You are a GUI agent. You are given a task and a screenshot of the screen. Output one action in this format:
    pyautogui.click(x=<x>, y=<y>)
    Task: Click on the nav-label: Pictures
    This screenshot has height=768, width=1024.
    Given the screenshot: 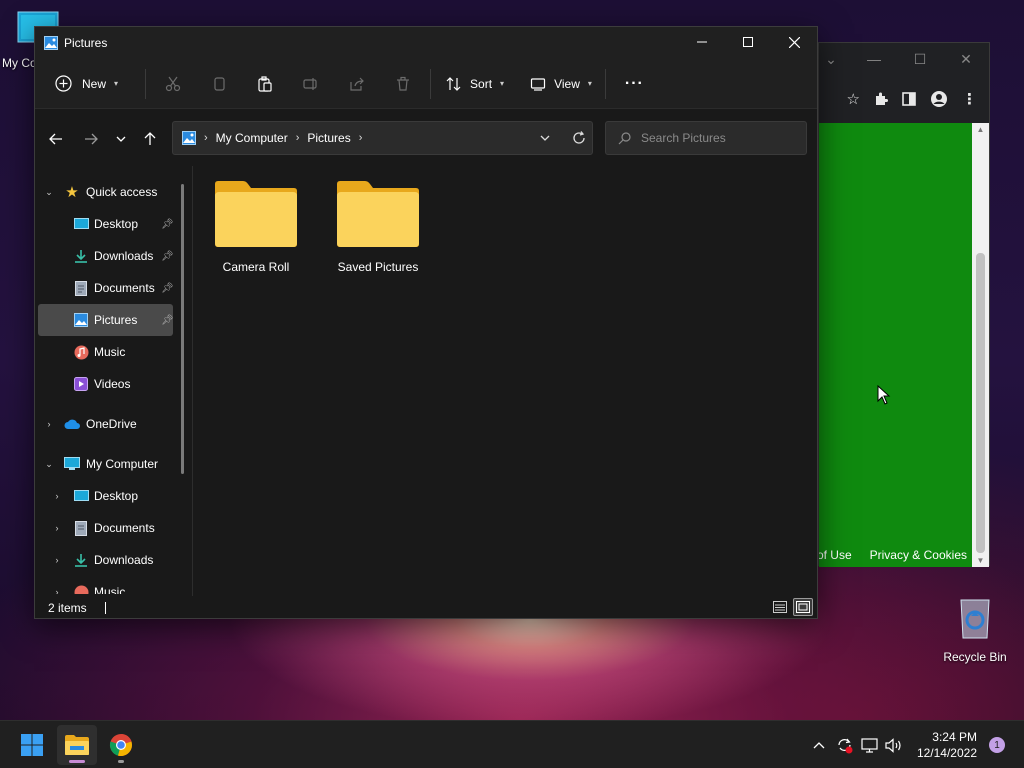 What is the action you would take?
    pyautogui.click(x=116, y=320)
    